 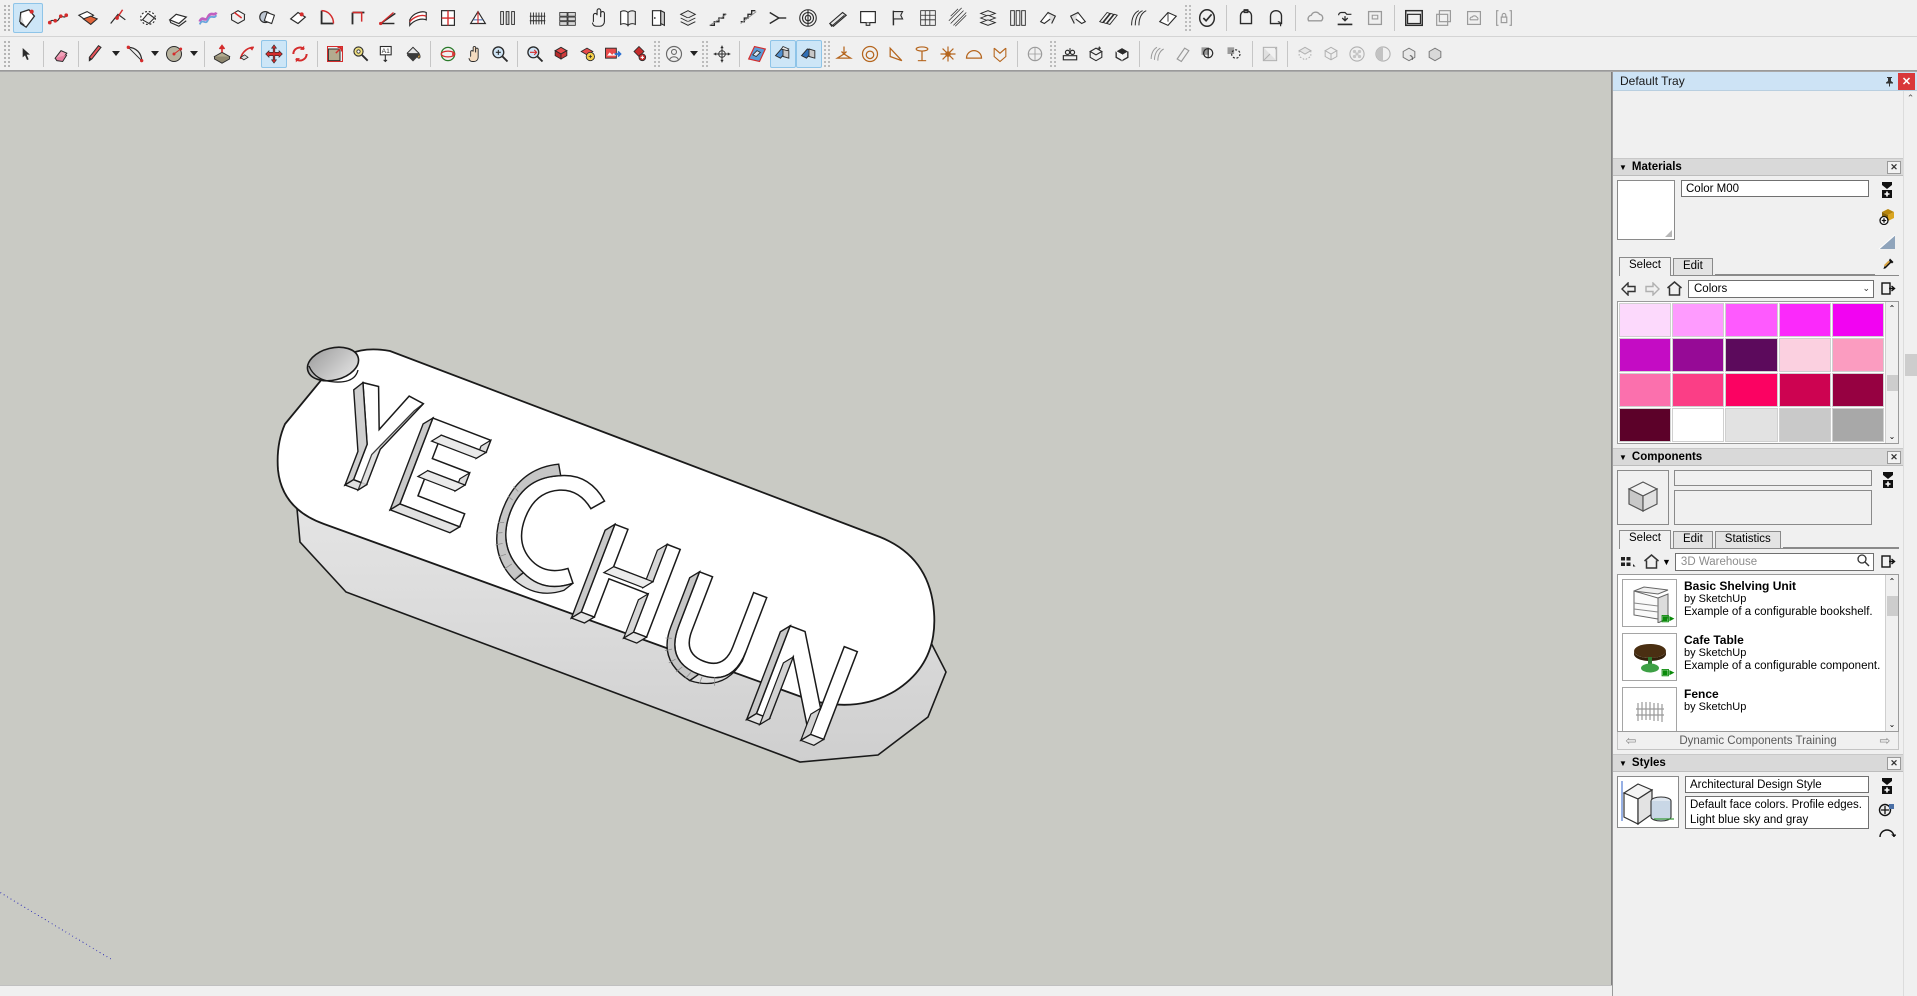 What do you see at coordinates (1414, 18) in the screenshot?
I see `model-info-tool` at bounding box center [1414, 18].